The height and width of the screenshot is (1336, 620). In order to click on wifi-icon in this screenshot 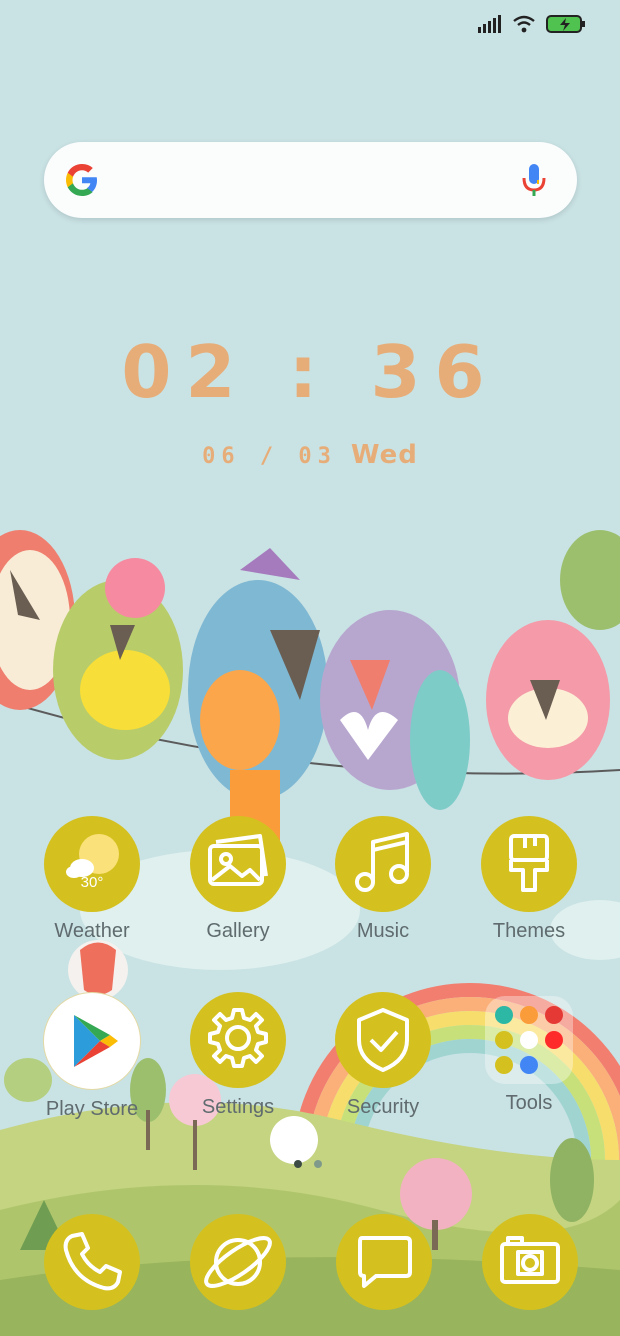, I will do `click(524, 24)`.